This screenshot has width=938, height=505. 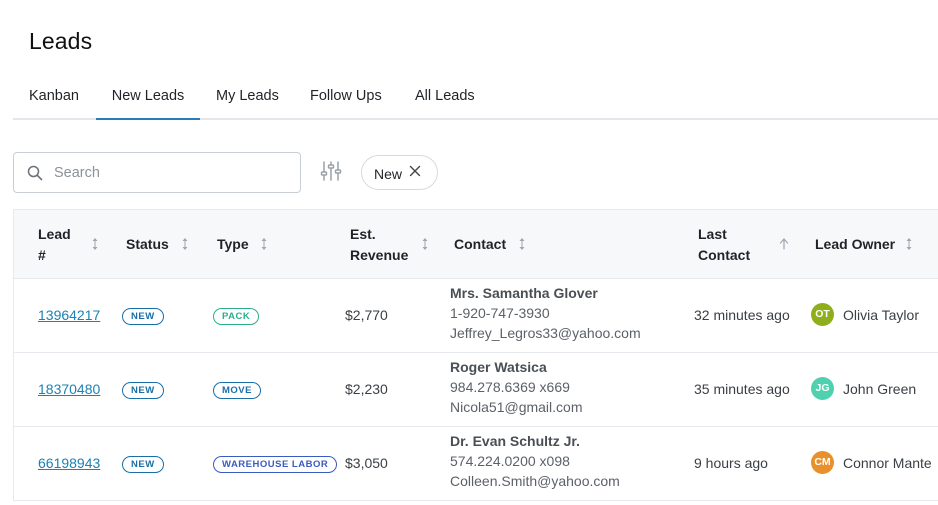 What do you see at coordinates (515, 441) in the screenshot?
I see `contact-name: Dr. Evan Schultz Jr.` at bounding box center [515, 441].